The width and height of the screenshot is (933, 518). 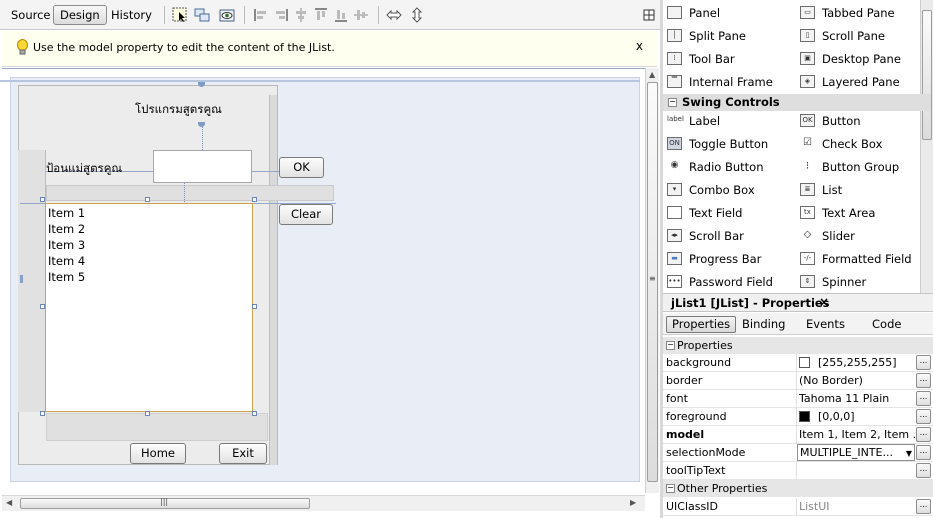 What do you see at coordinates (227, 15) in the screenshot?
I see `preview-design-icon` at bounding box center [227, 15].